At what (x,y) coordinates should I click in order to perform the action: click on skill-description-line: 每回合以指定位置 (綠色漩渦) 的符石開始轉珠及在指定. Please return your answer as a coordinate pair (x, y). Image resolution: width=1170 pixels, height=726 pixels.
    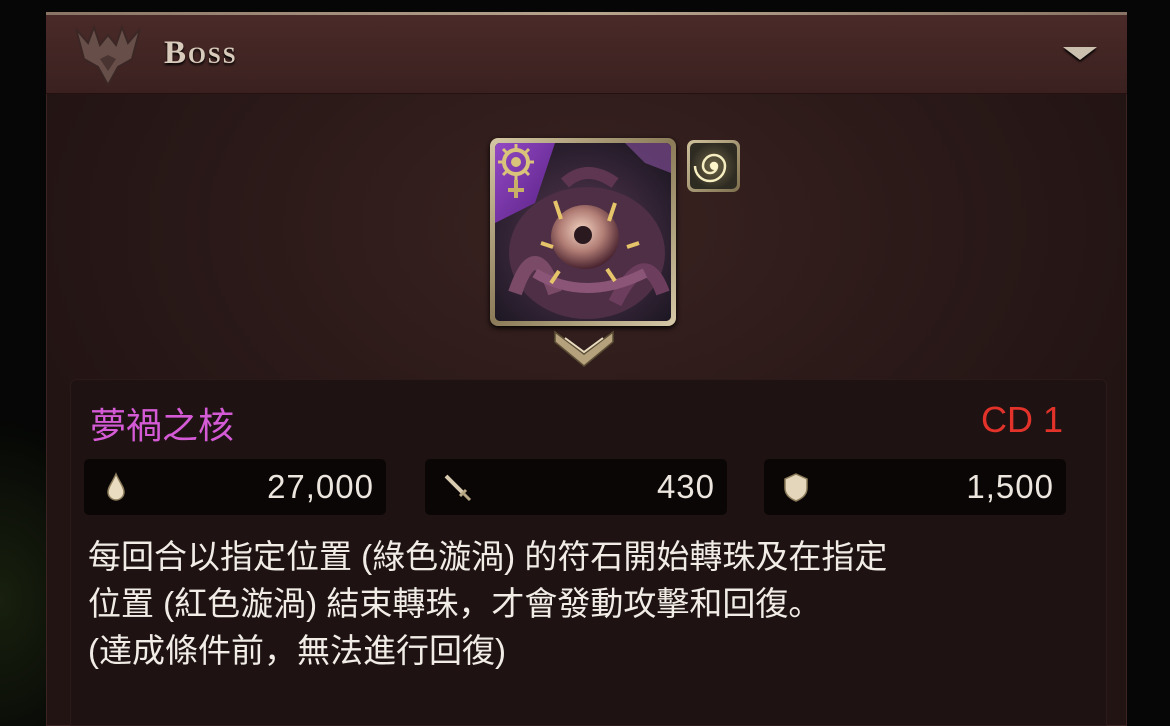
    Looking at the image, I should click on (488, 556).